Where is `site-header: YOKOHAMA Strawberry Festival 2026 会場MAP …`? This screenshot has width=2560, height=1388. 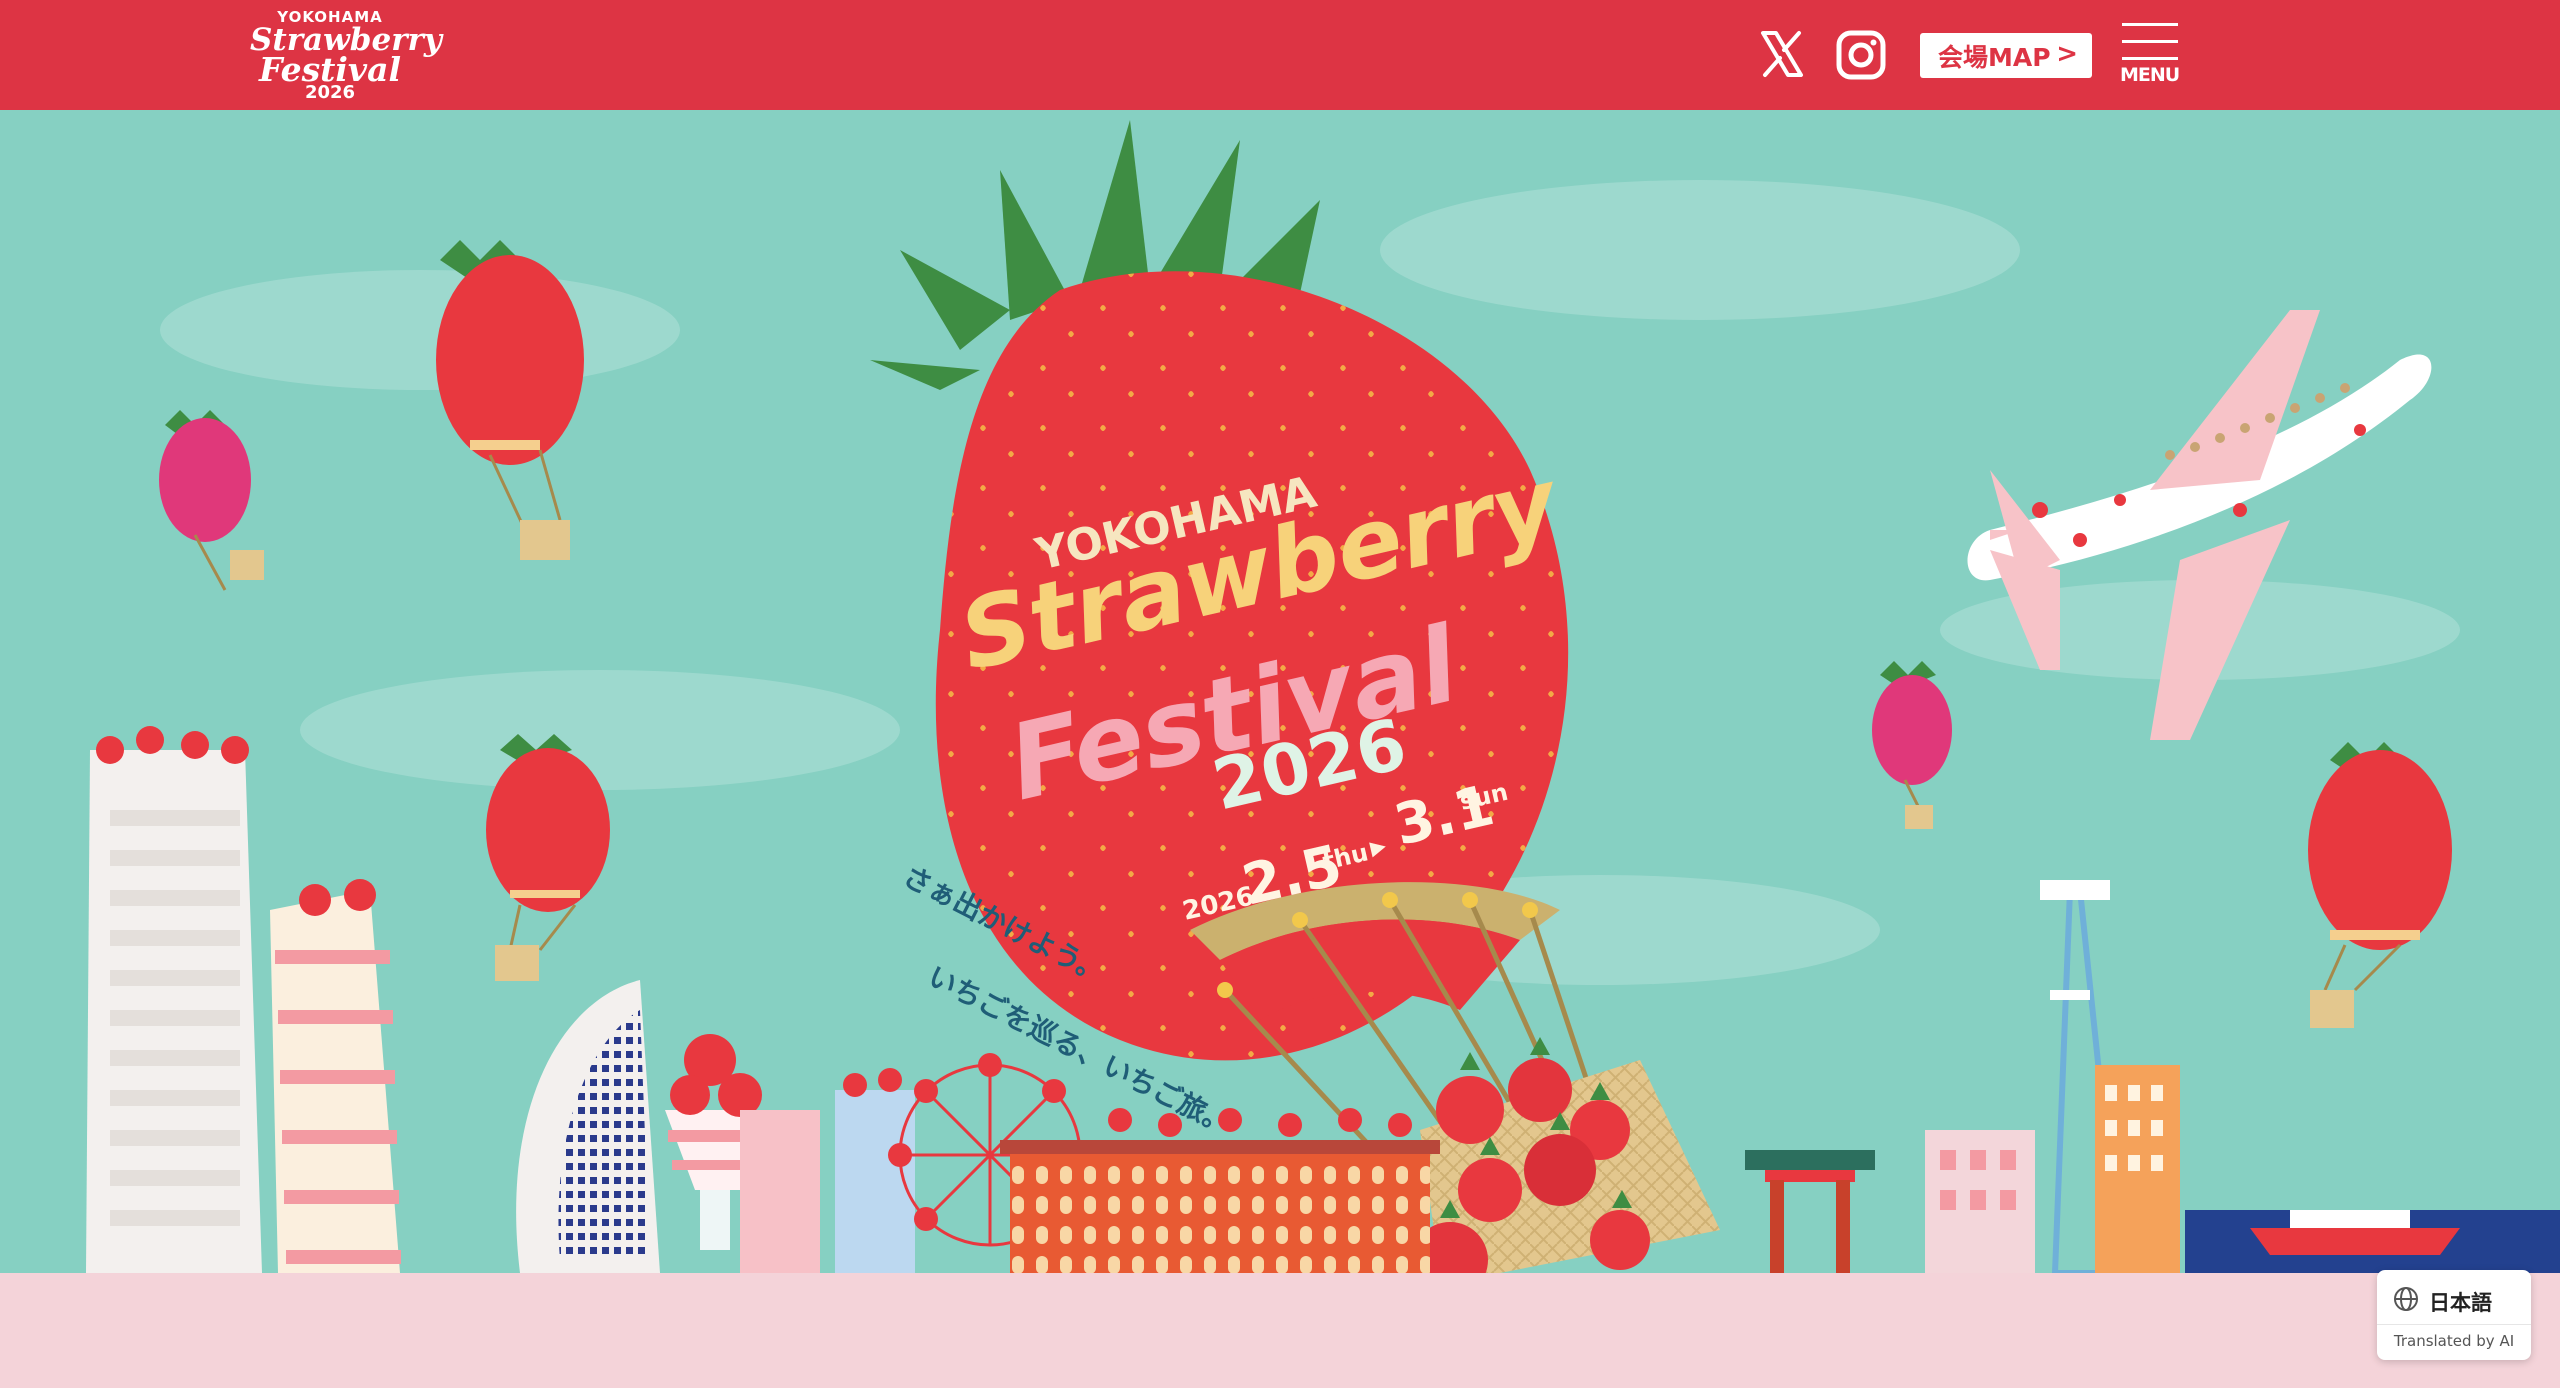 site-header: YOKOHAMA Strawberry Festival 2026 会場MAP … is located at coordinates (1280, 55).